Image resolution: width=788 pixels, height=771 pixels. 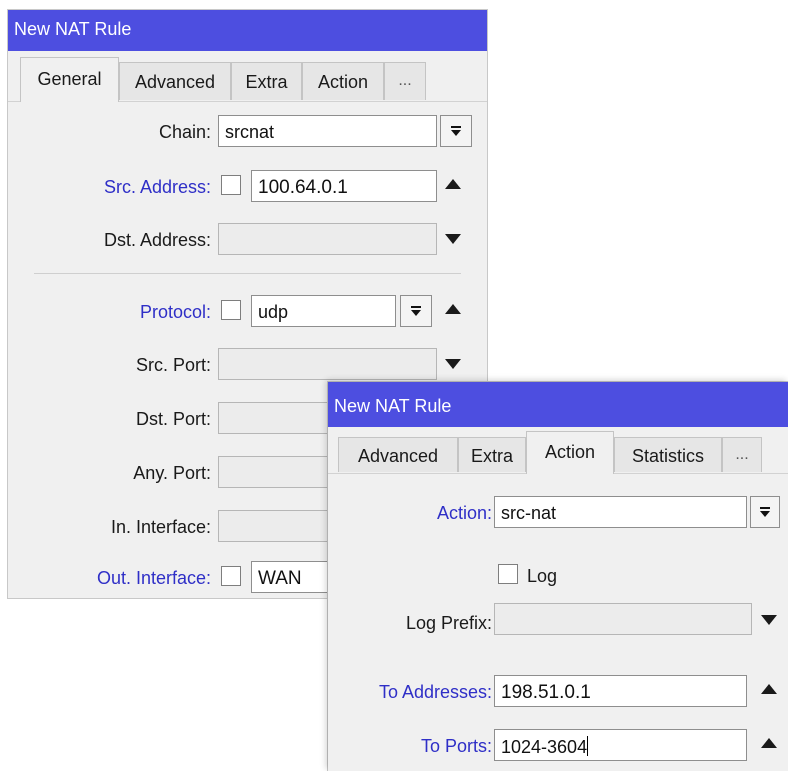 I want to click on protocol-label: Protocol:, so click(x=175, y=312).